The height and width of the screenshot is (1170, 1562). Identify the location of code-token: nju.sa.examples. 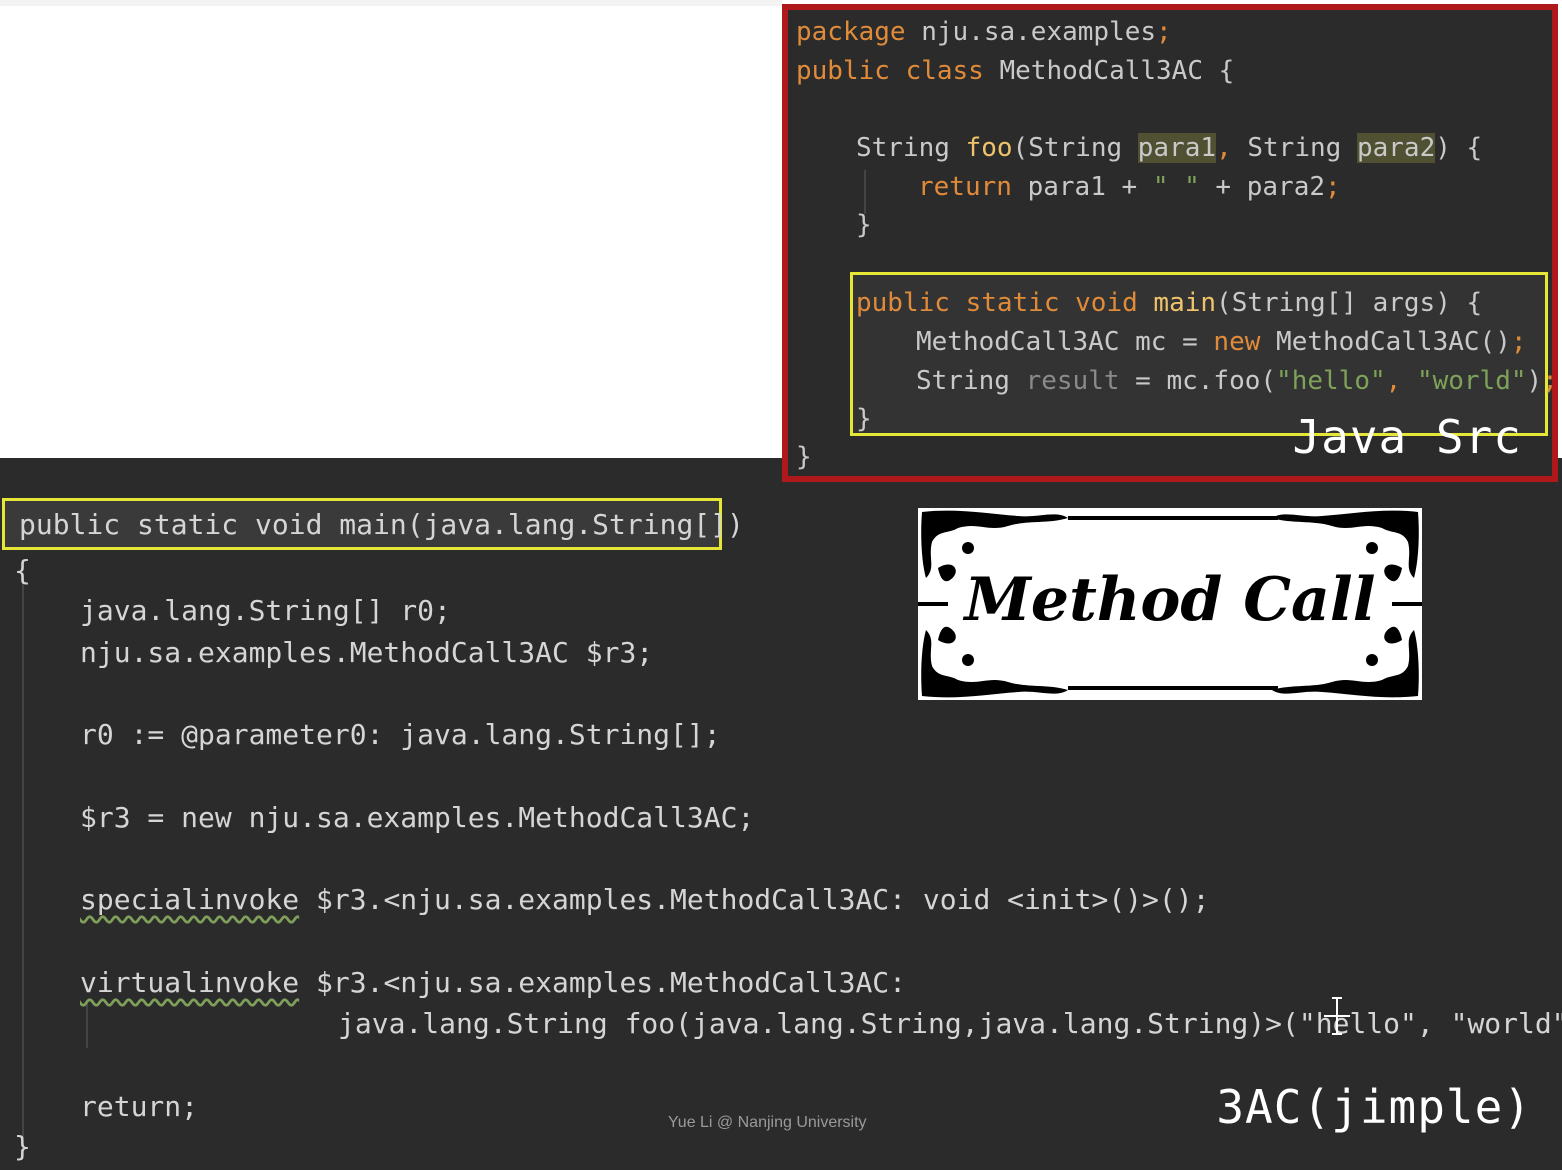
(1039, 32).